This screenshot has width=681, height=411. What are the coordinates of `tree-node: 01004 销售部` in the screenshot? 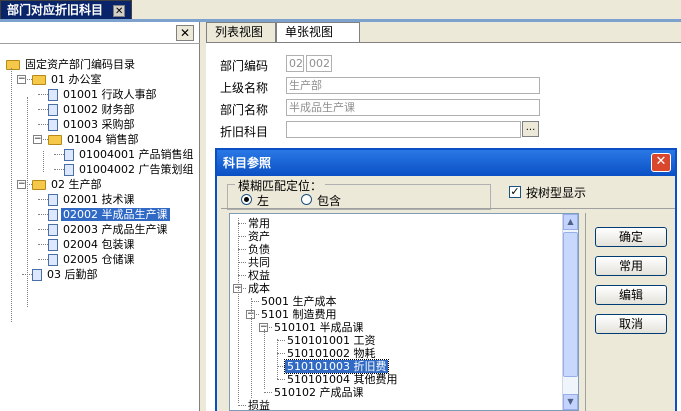 It's located at (94, 139).